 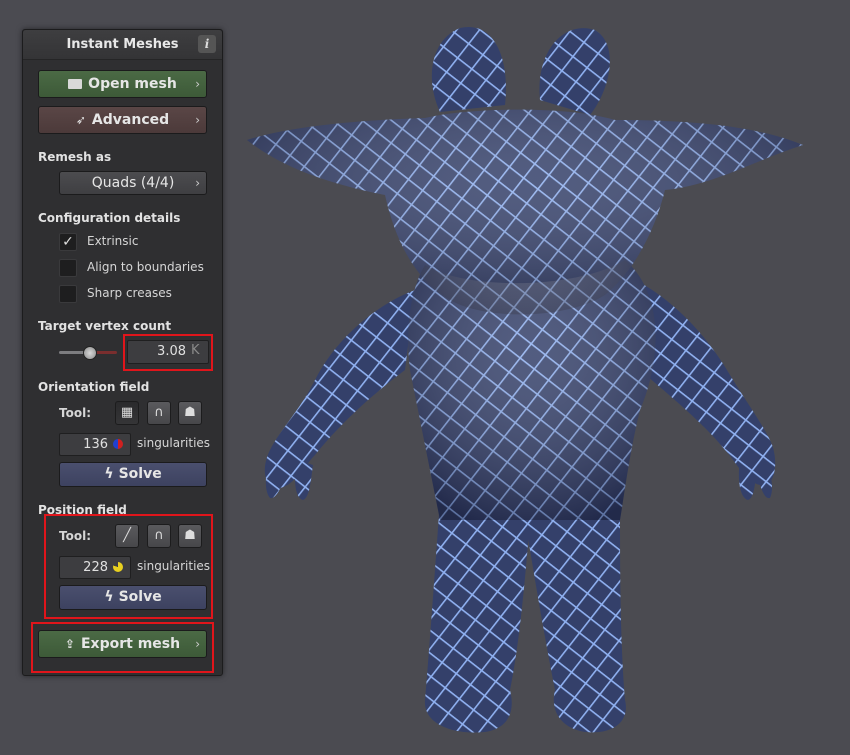 I want to click on remesh-as-dropdown: Quads (4/4) ›, so click(x=133, y=183).